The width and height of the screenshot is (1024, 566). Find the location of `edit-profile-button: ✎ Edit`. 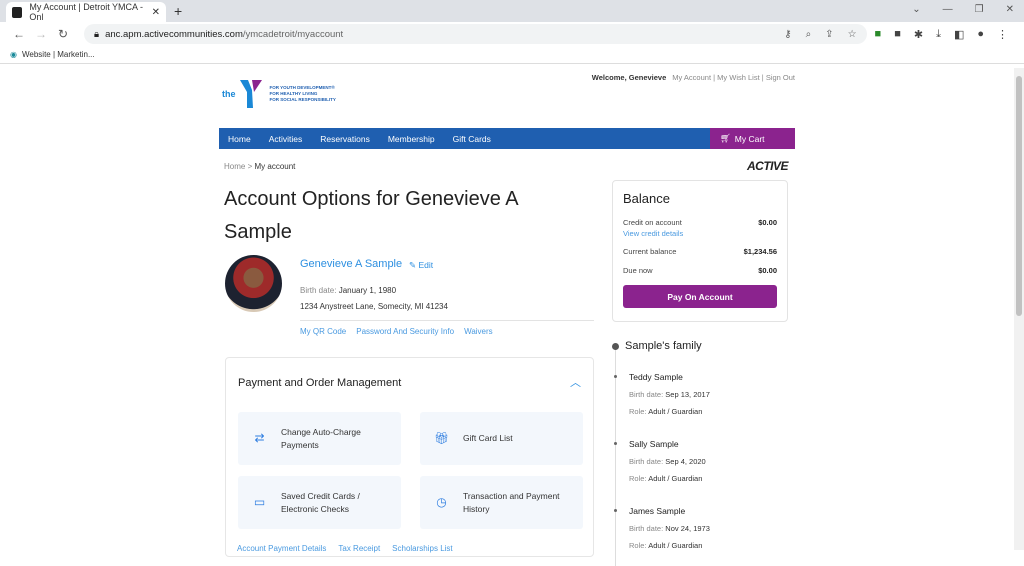

edit-profile-button: ✎ Edit is located at coordinates (421, 265).